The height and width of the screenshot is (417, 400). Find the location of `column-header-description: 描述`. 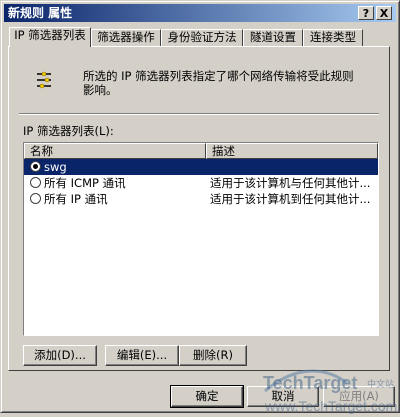

column-header-description: 描述 is located at coordinates (292, 151).